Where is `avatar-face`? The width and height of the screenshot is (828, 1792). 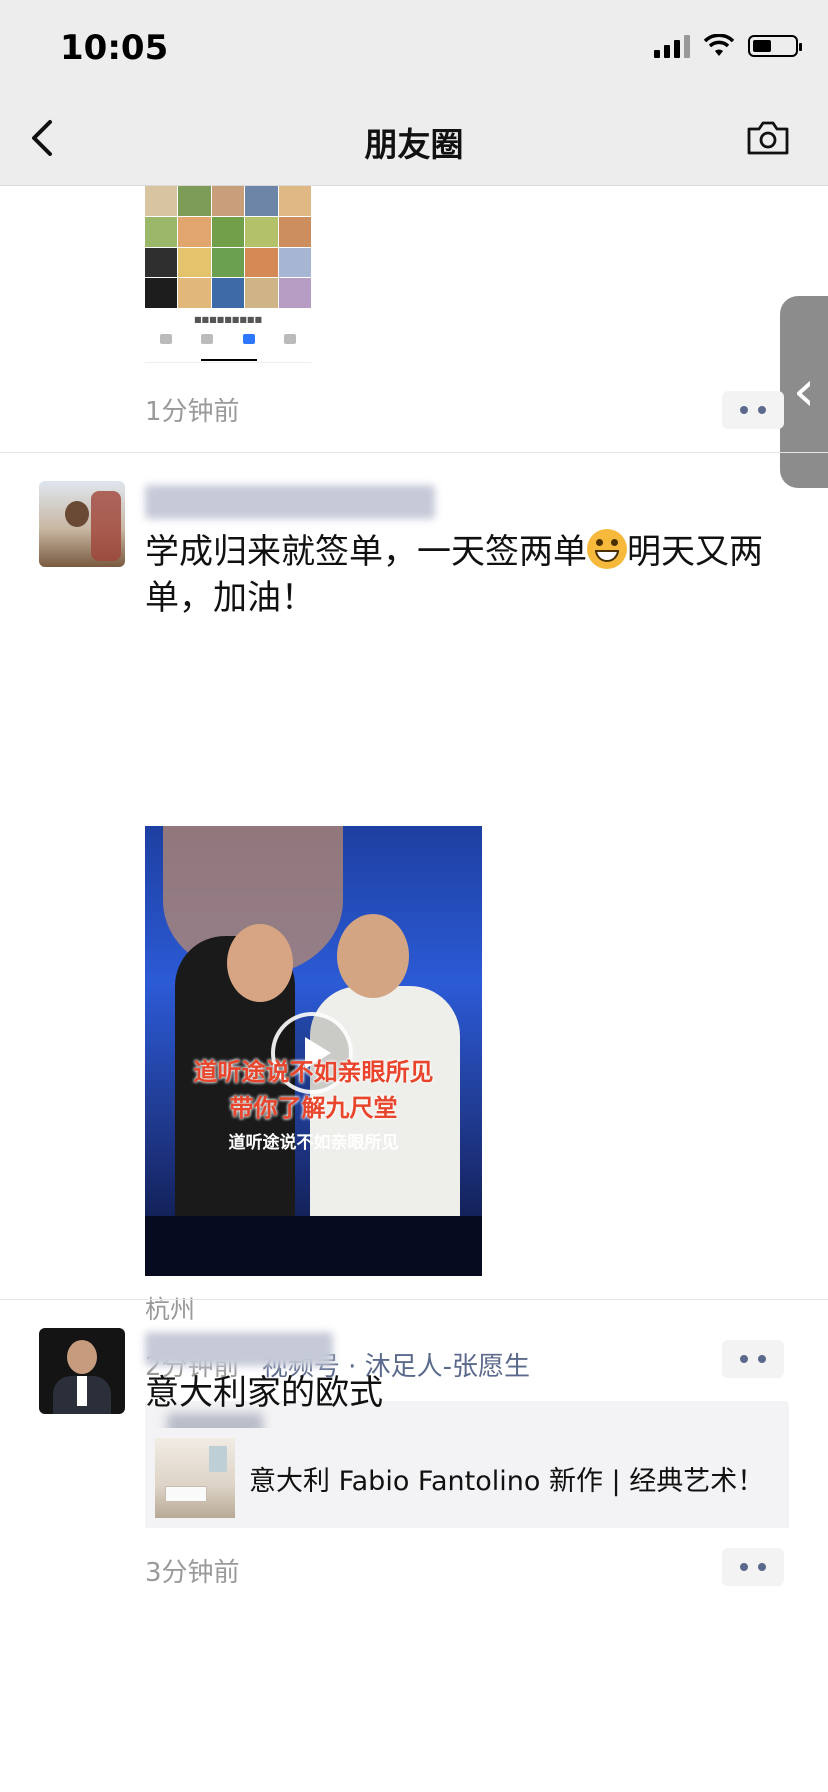 avatar-face is located at coordinates (82, 1357).